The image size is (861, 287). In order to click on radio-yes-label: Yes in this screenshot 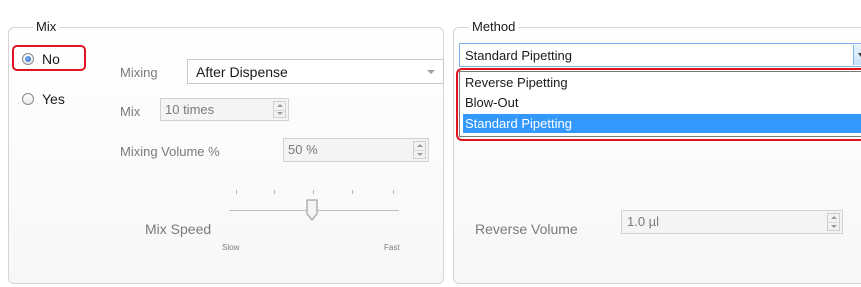, I will do `click(53, 99)`.